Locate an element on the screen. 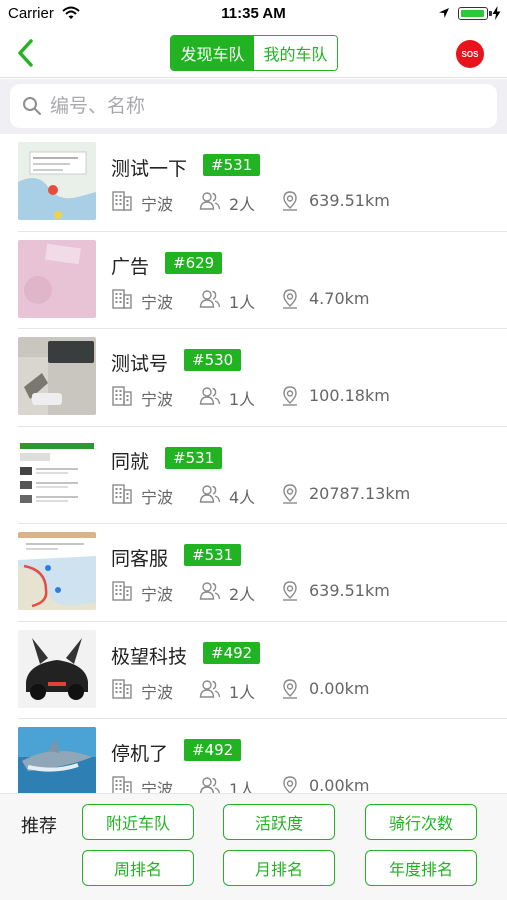 The image size is (507, 900). team-distance: 100.18km is located at coordinates (349, 395).